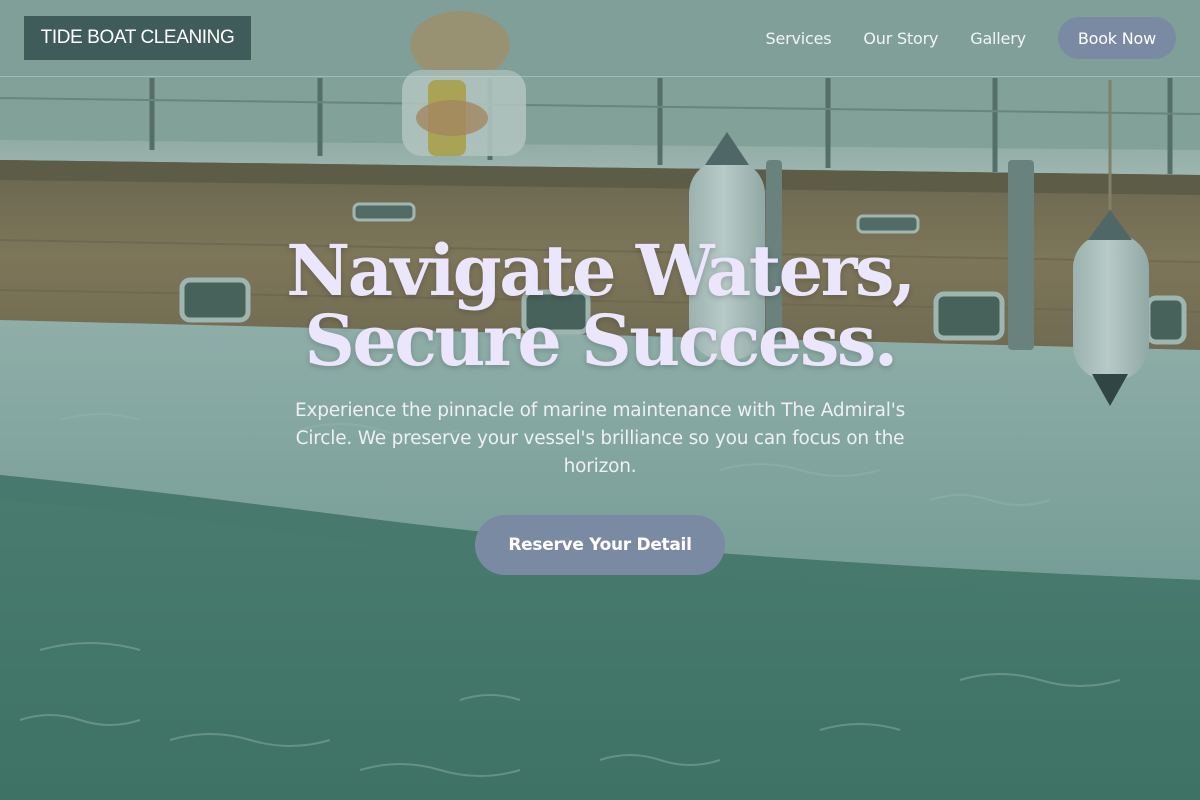 Image resolution: width=1200 pixels, height=800 pixels. I want to click on nav-link-gallery: Gallery, so click(998, 38).